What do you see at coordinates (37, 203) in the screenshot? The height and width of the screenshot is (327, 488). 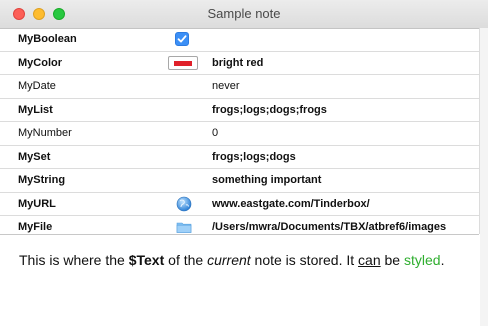 I see `attribute-name: MyURL` at bounding box center [37, 203].